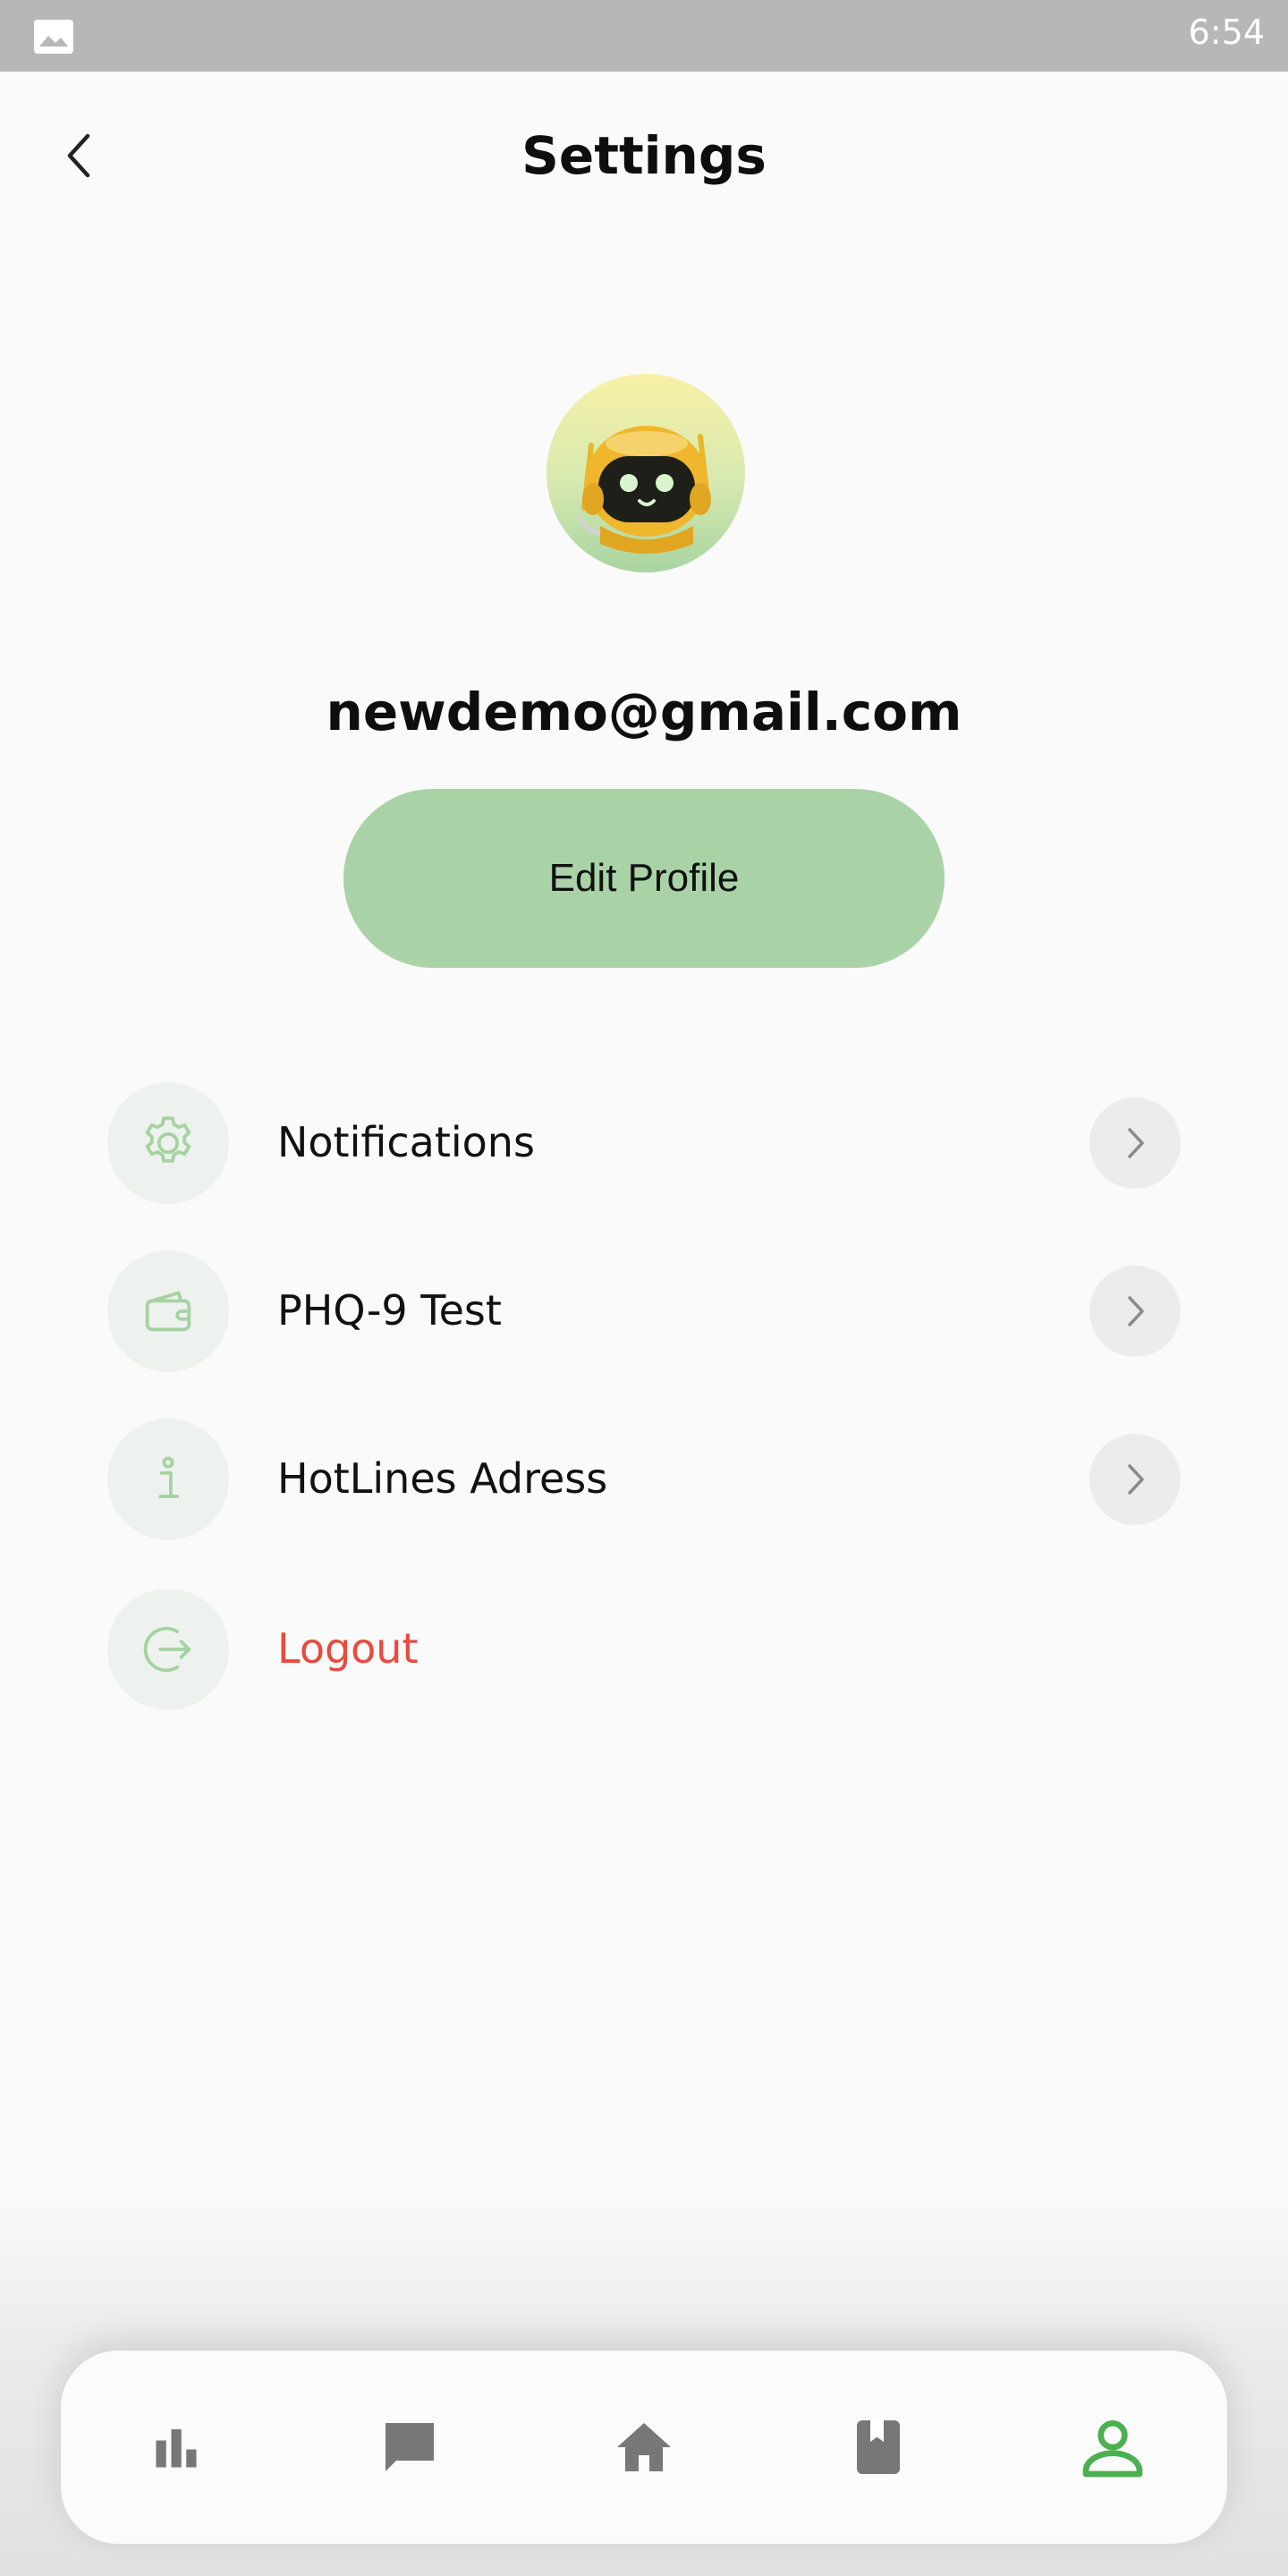  Describe the element at coordinates (389, 1310) in the screenshot. I see `menu-item-label: PHQ-9 Test` at that location.